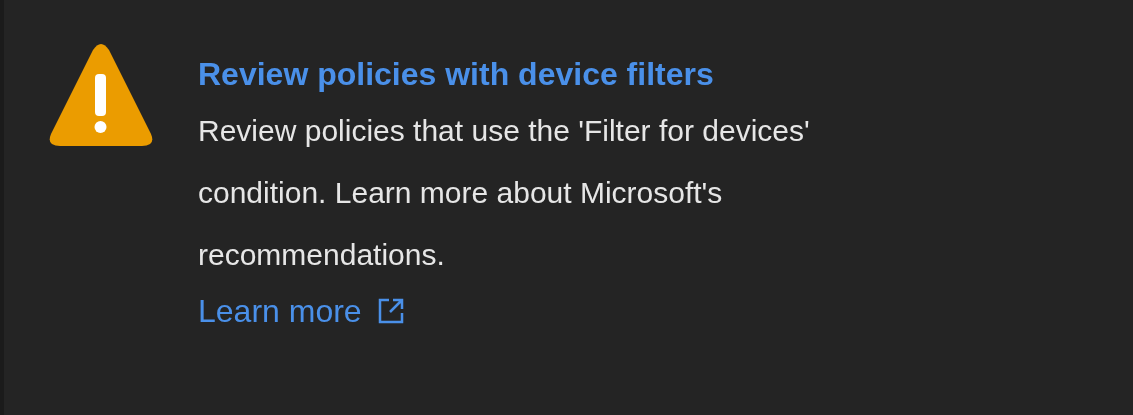 This screenshot has height=415, width=1133. Describe the element at coordinates (101, 96) in the screenshot. I see `warning-icon` at that location.